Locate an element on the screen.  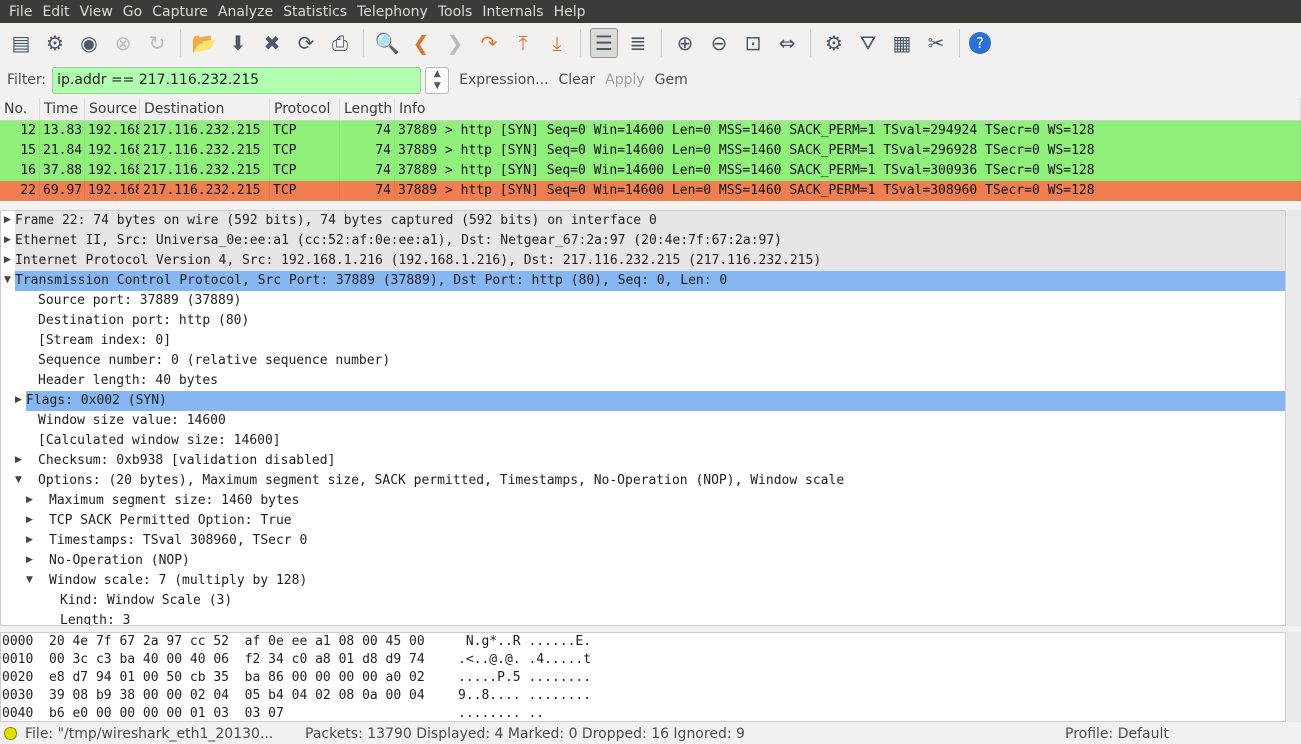
tree-item: Window scale: 7 (multiply by 128) is located at coordinates (643, 581).